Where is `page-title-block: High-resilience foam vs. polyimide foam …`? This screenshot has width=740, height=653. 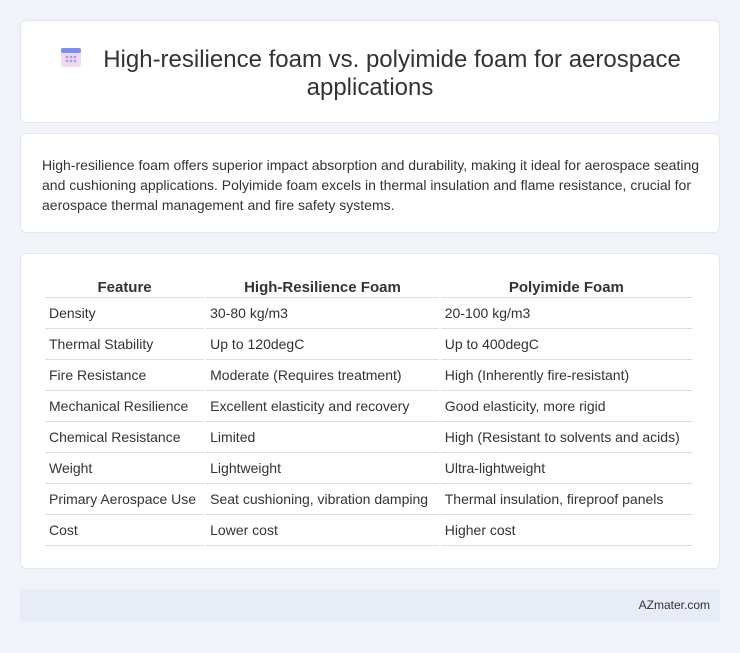
page-title-block: High-resilience foam vs. polyimide foam … is located at coordinates (370, 73).